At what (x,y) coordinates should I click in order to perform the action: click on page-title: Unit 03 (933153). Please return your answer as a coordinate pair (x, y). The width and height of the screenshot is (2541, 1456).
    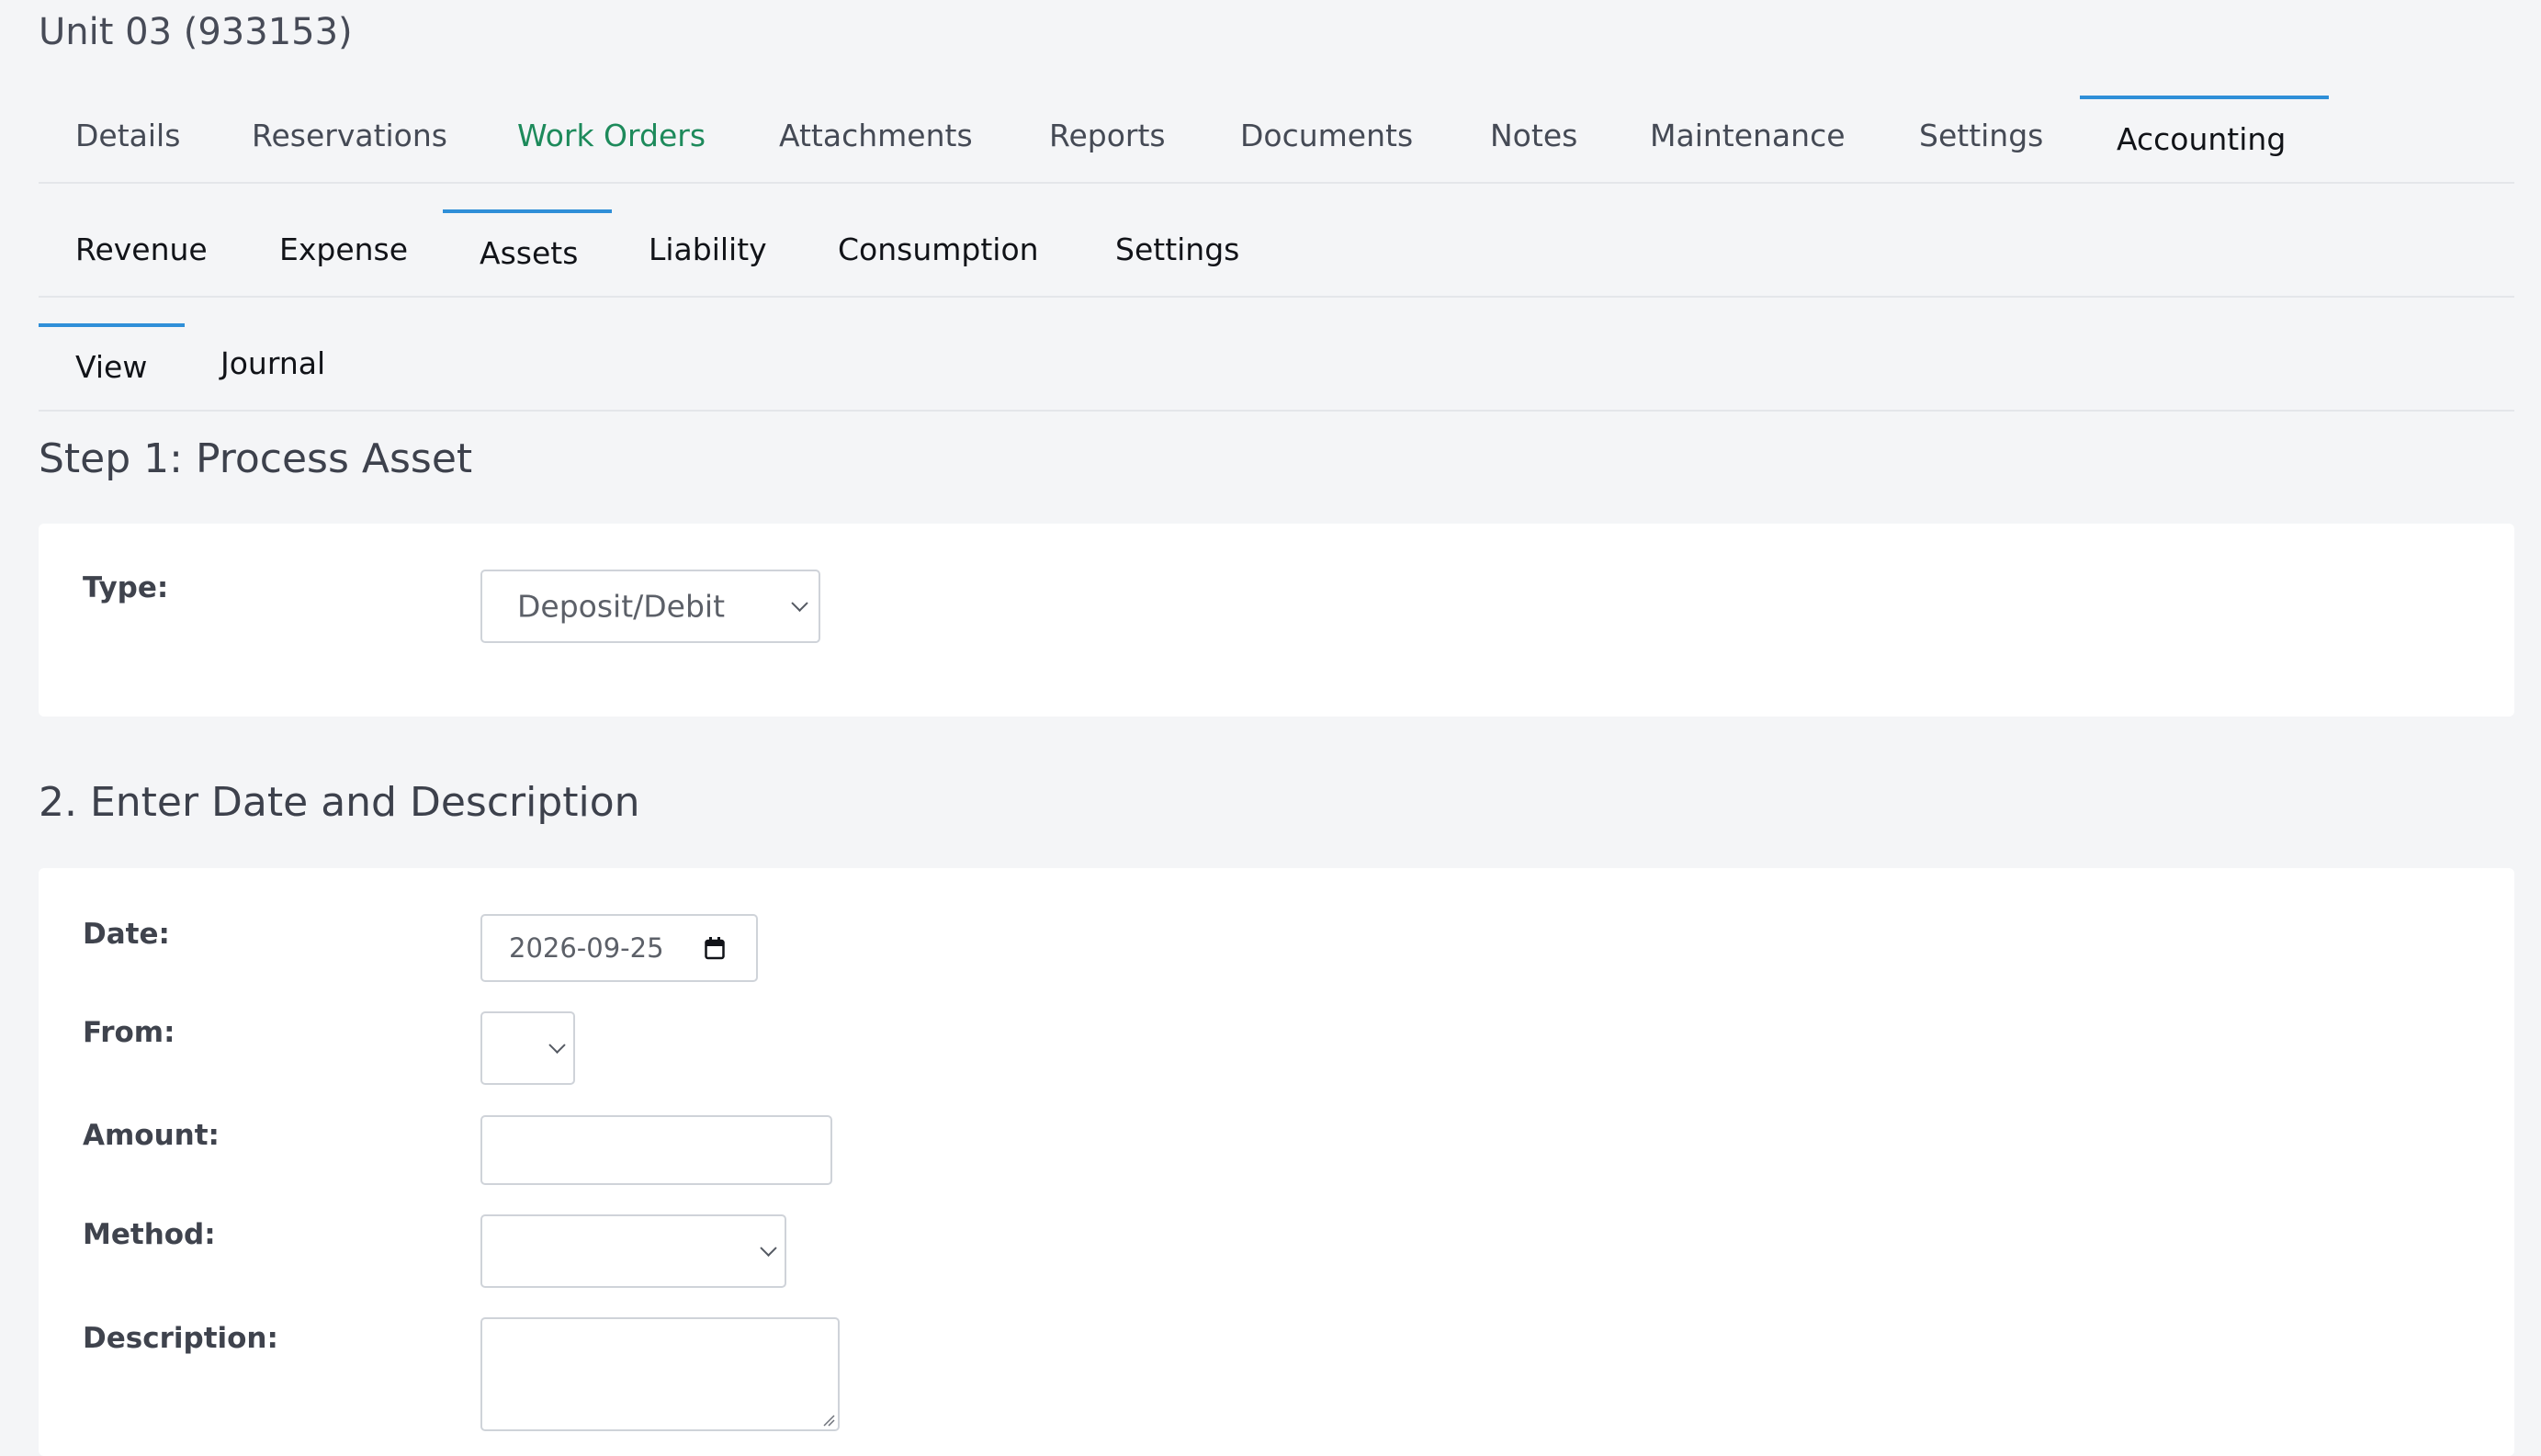
    Looking at the image, I should click on (196, 32).